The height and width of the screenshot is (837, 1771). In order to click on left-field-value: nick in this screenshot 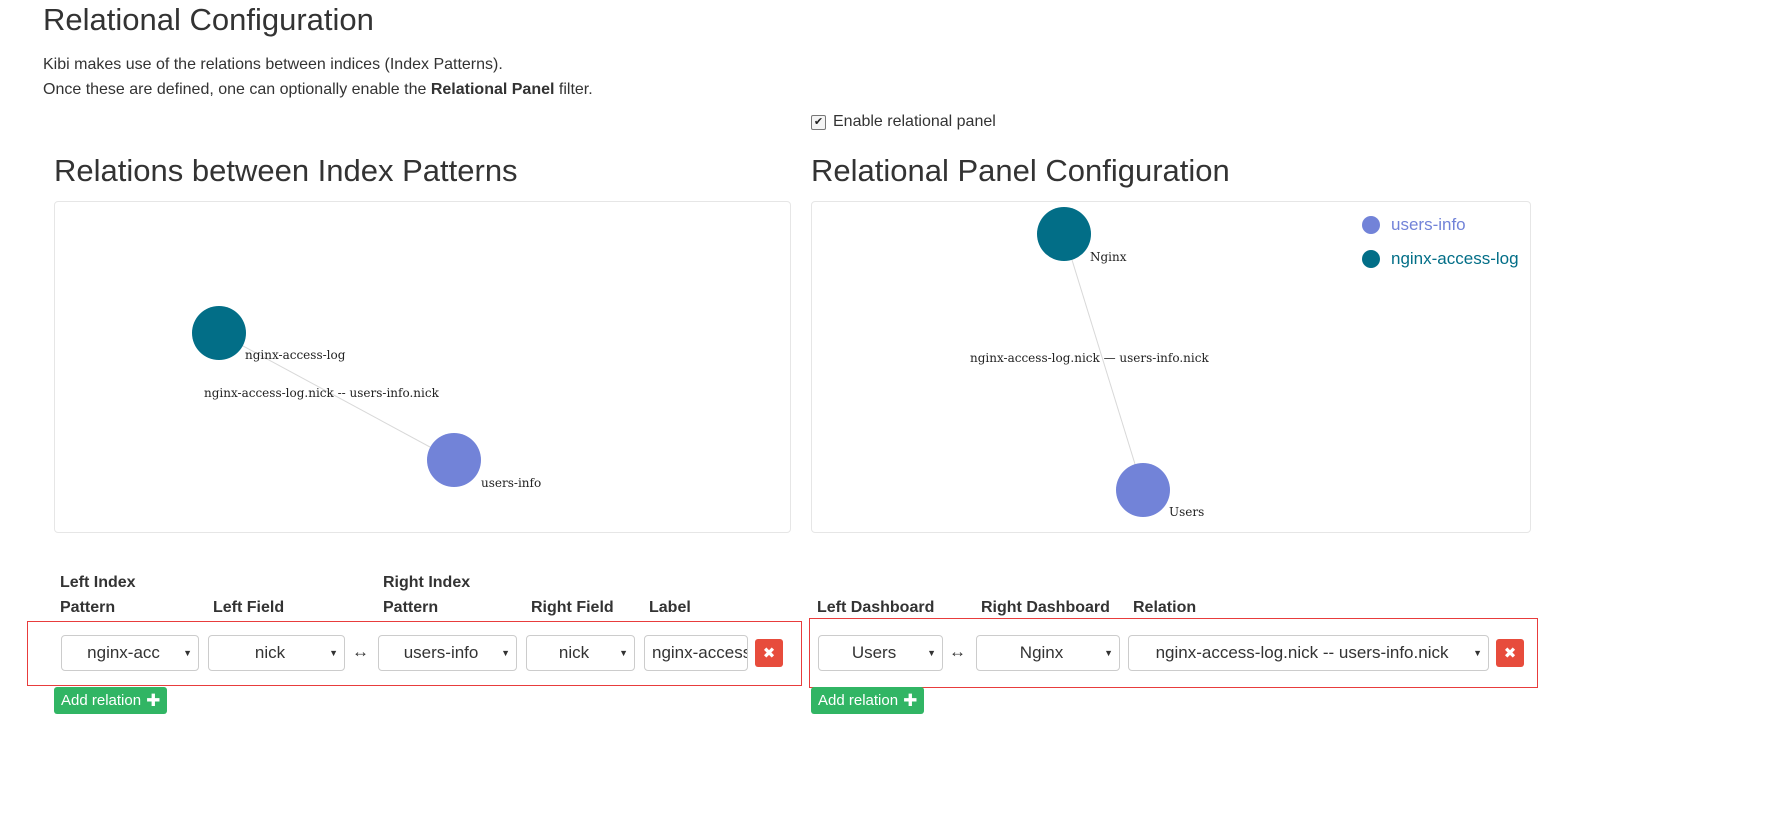, I will do `click(270, 652)`.